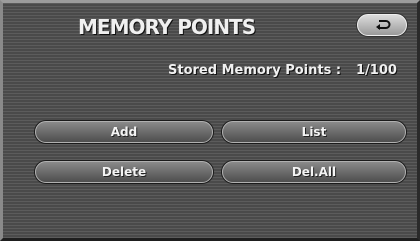 Image resolution: width=420 pixels, height=241 pixels. What do you see at coordinates (376, 70) in the screenshot?
I see `stored-memory-points-value: 1/100` at bounding box center [376, 70].